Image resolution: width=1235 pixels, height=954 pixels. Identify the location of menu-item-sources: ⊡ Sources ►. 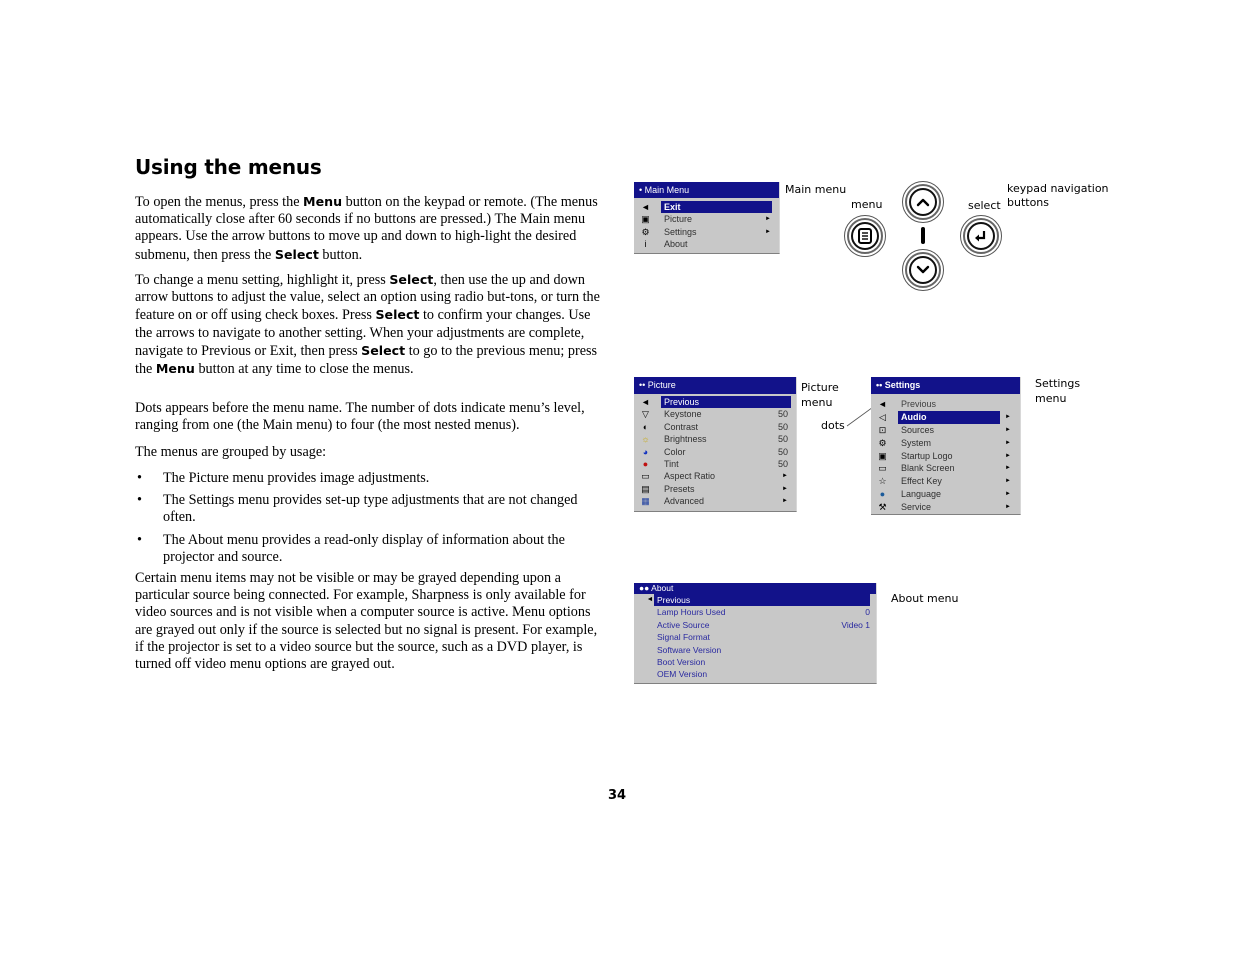
(945, 430).